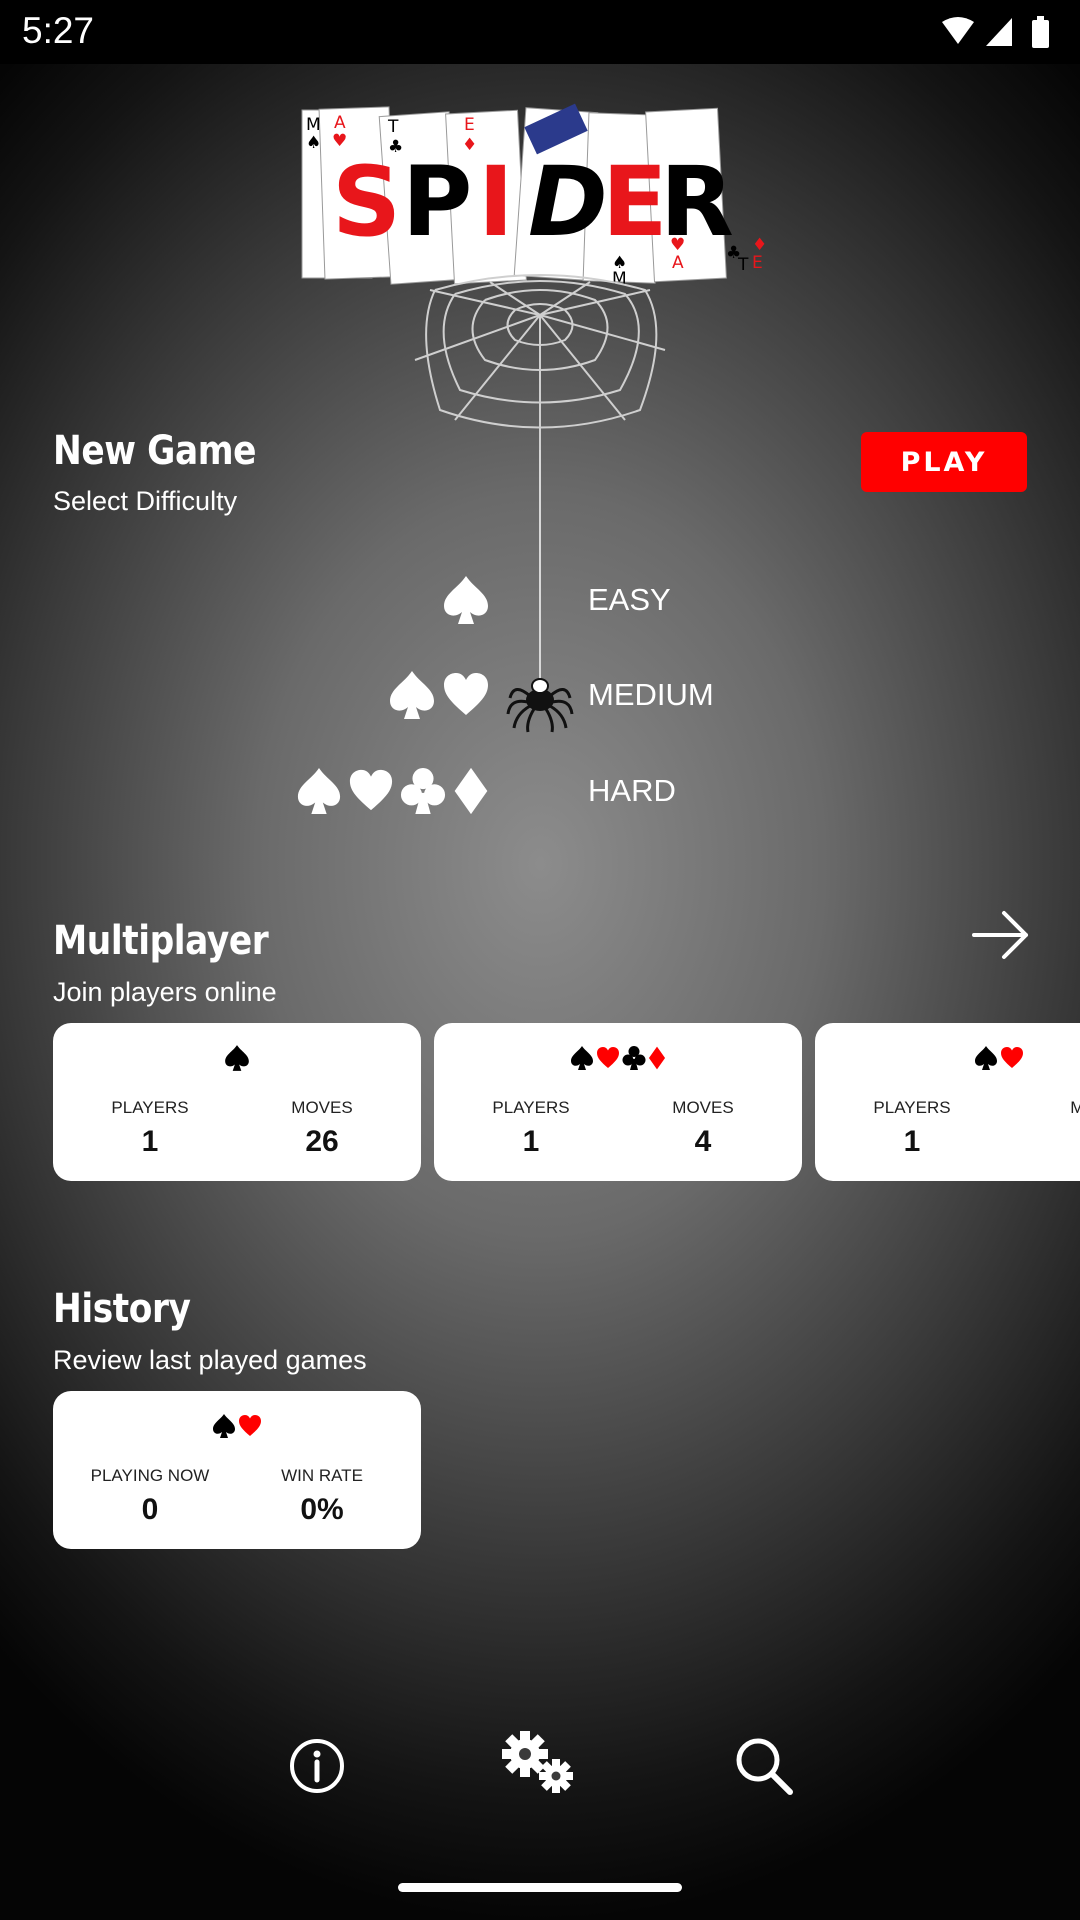 This screenshot has width=1080, height=1920. I want to click on multiplayer-game-card: PLAYERS 1 MOVES 4, so click(618, 1102).